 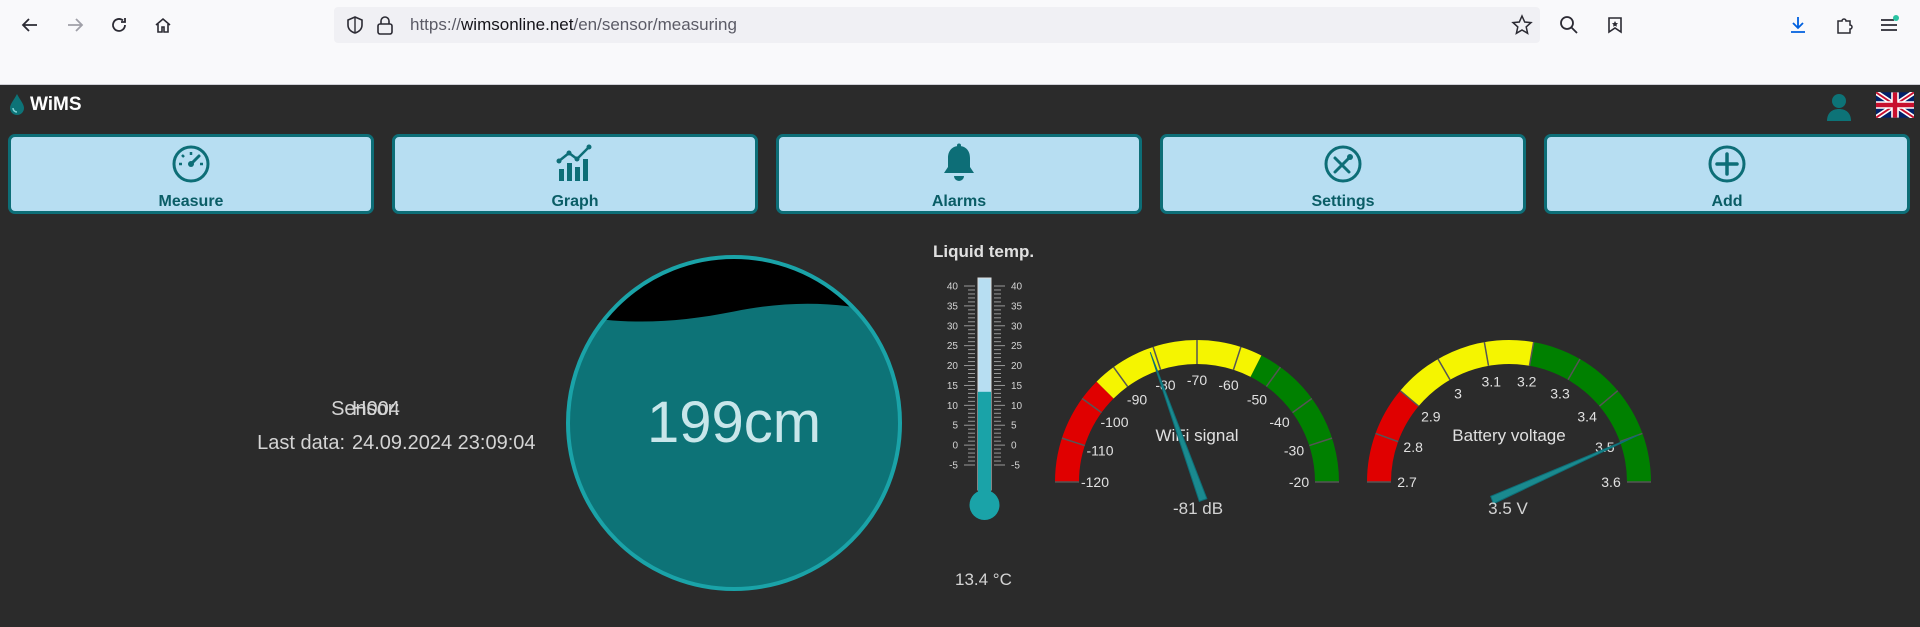 I want to click on thermometer-tick-label-right: 30, so click(x=1017, y=326).